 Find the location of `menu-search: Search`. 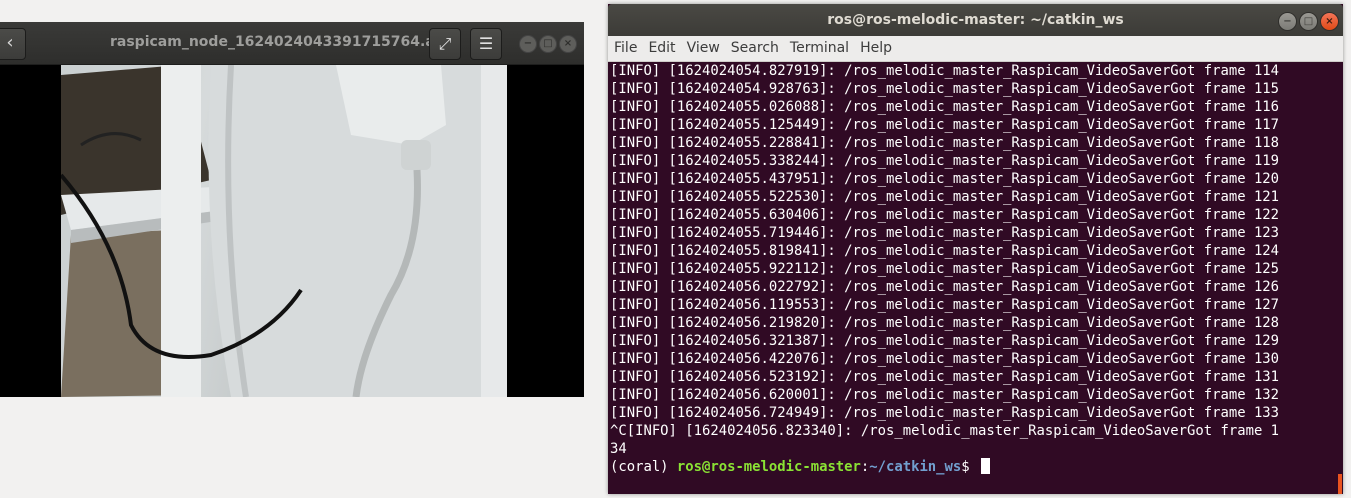

menu-search: Search is located at coordinates (755, 48).